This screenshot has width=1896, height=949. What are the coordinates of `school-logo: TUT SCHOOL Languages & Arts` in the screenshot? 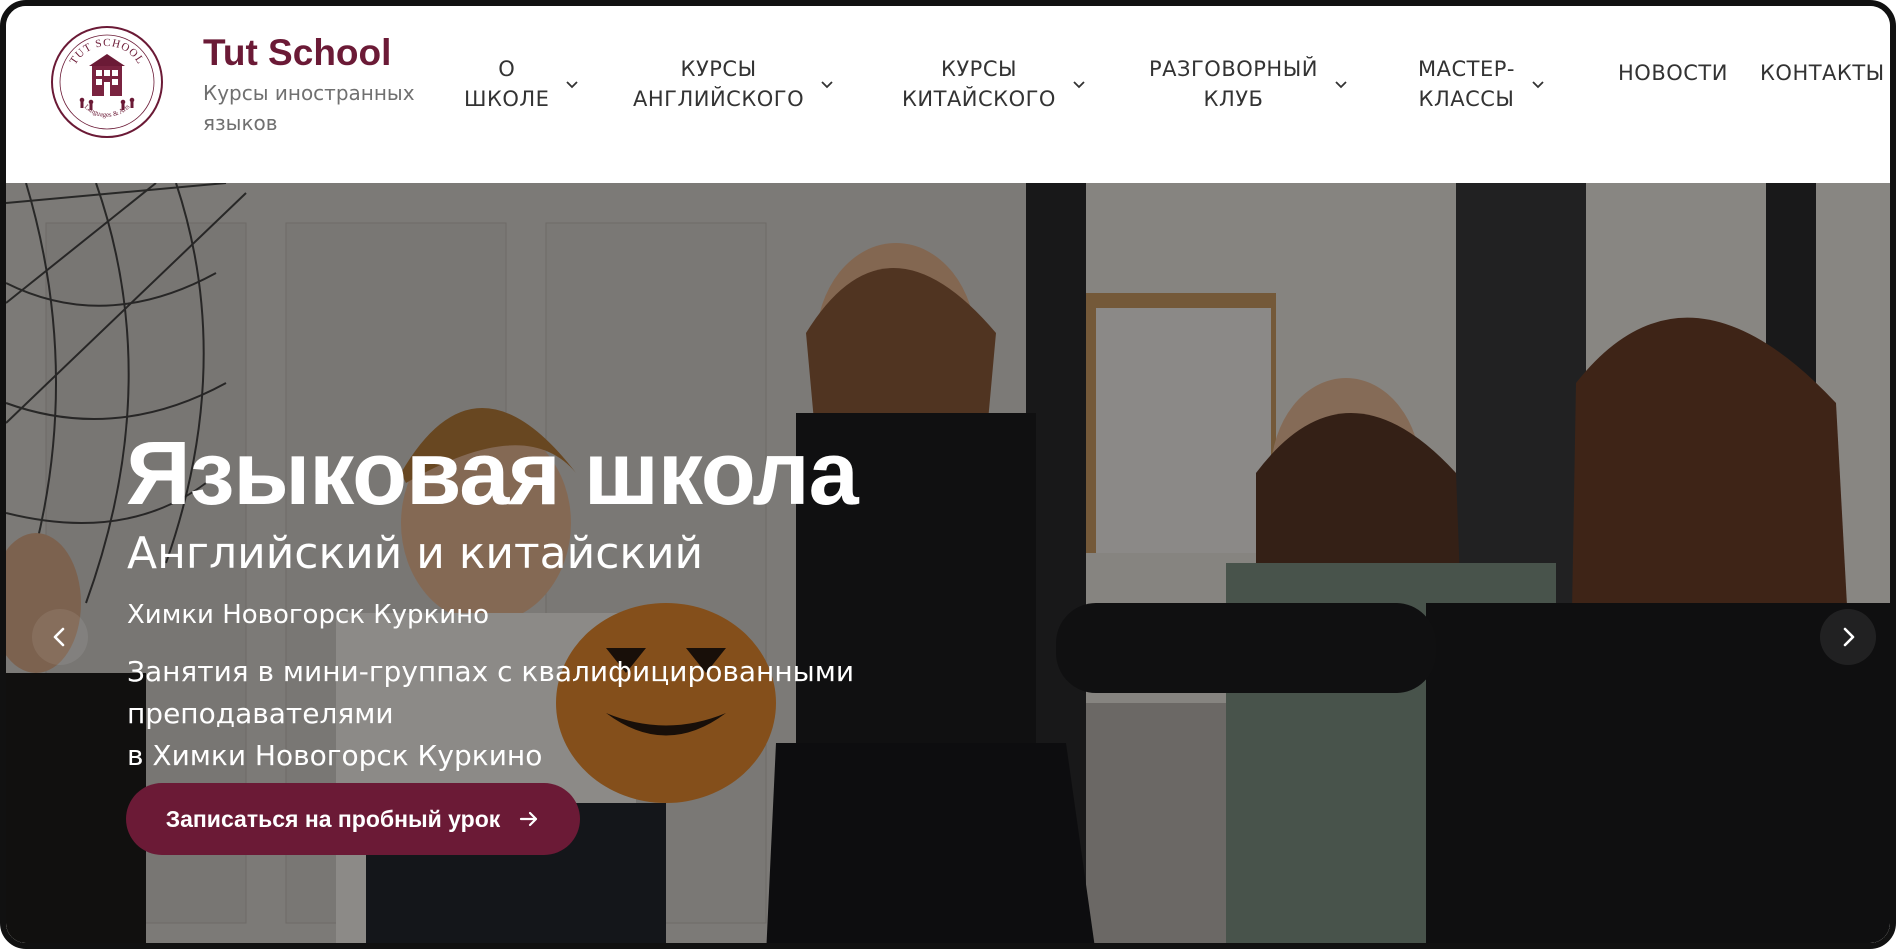 It's located at (107, 82).